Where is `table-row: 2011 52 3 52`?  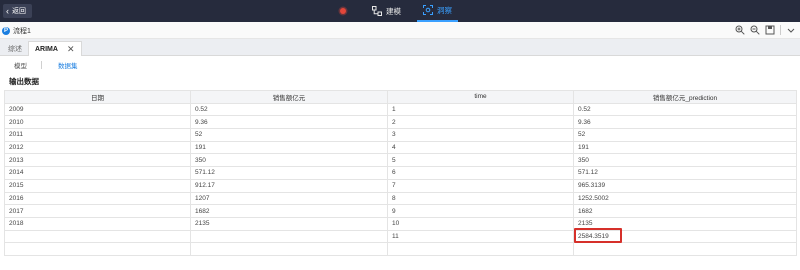 table-row: 2011 52 3 52 is located at coordinates (400, 135).